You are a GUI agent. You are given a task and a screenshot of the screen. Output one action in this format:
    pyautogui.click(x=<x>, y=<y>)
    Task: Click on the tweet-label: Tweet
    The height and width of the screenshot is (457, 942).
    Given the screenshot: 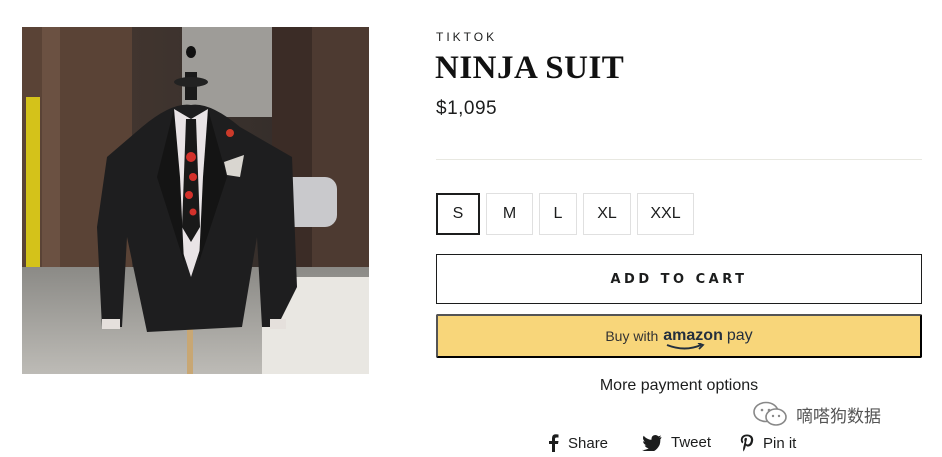 What is the action you would take?
    pyautogui.click(x=691, y=442)
    